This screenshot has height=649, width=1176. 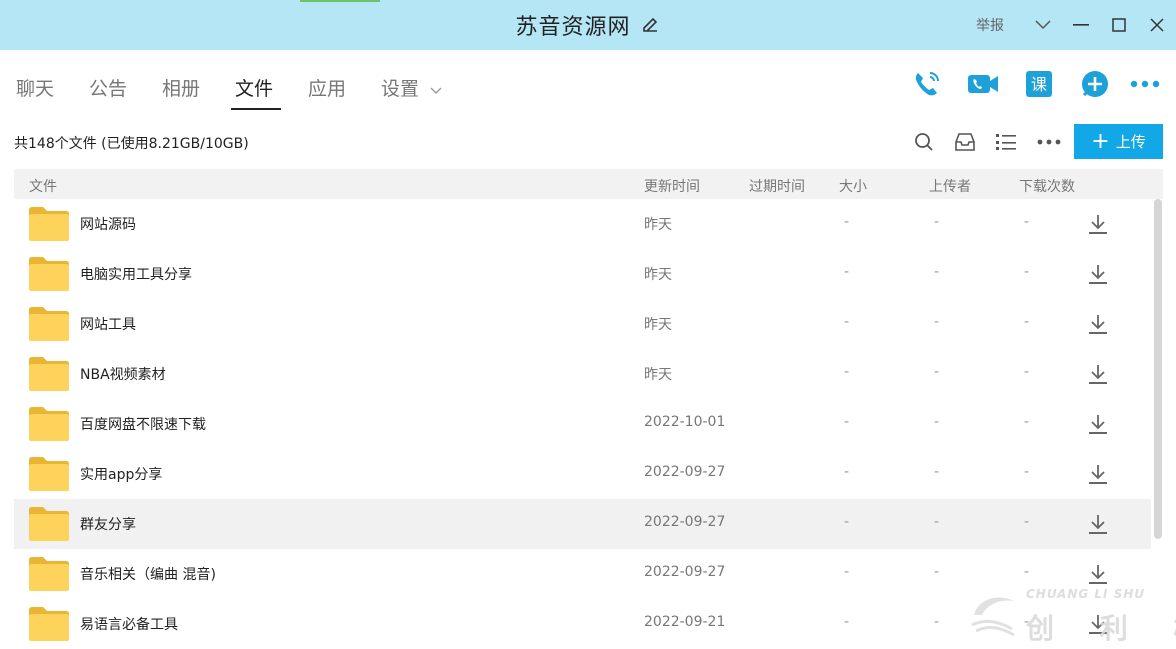 I want to click on column-uploader: 上传者, so click(x=950, y=186).